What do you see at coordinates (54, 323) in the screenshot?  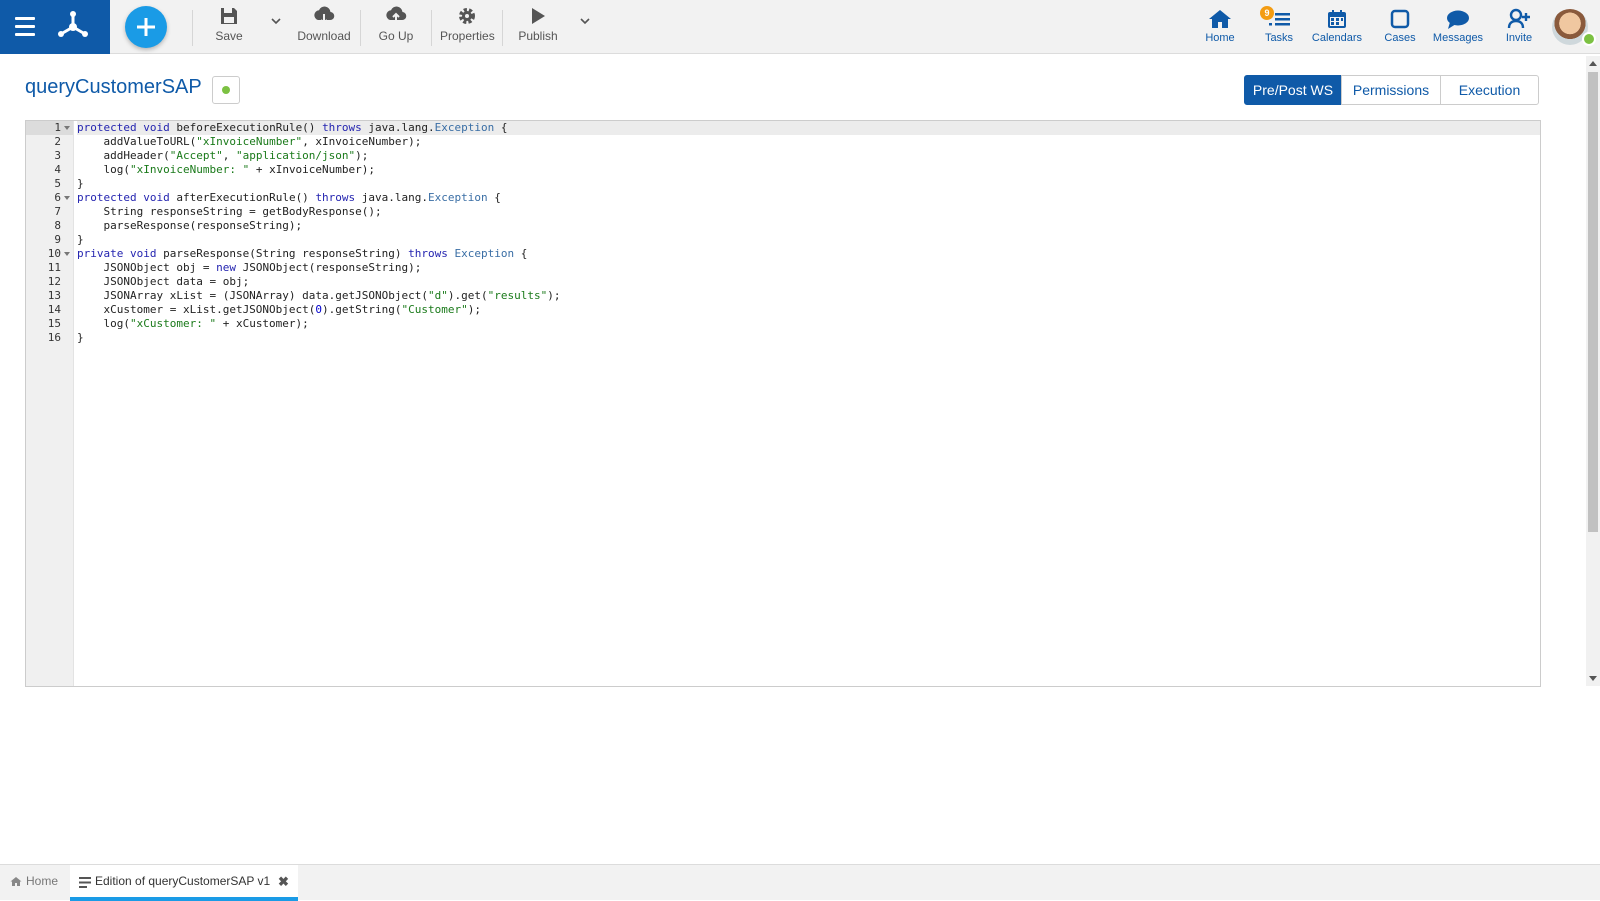 I see `line-number: 15` at bounding box center [54, 323].